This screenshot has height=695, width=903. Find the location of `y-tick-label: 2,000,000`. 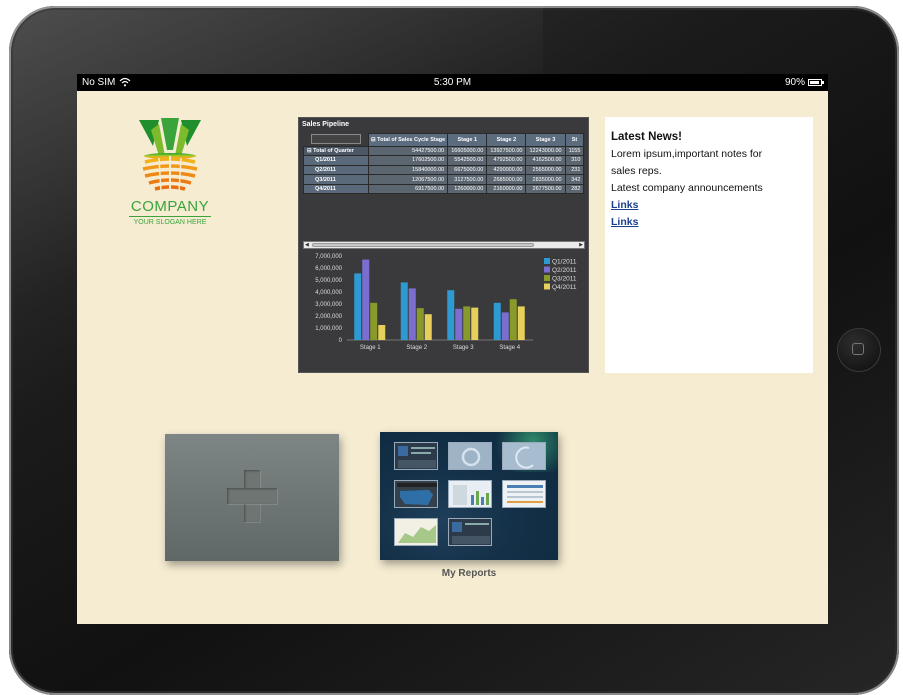

y-tick-label: 2,000,000 is located at coordinates (328, 317).